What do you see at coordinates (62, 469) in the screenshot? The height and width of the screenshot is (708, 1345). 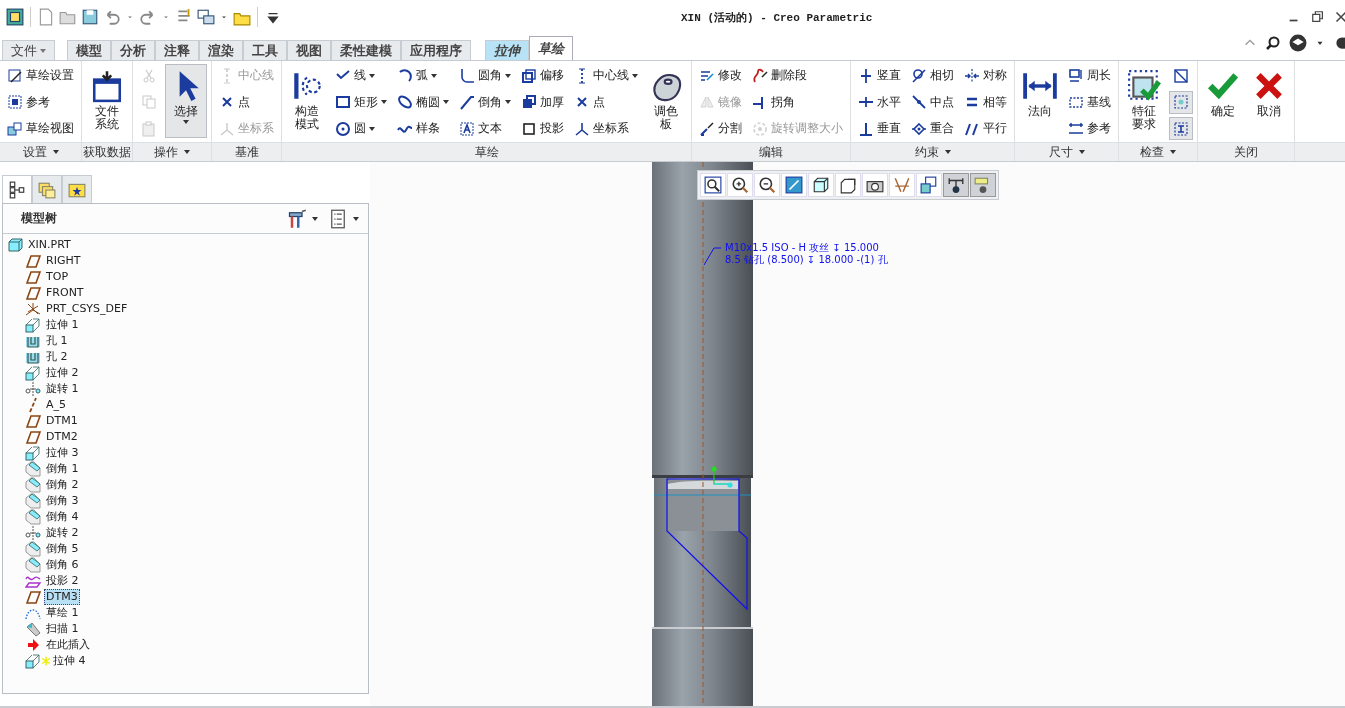 I see `tree-item: 倒角 1` at bounding box center [62, 469].